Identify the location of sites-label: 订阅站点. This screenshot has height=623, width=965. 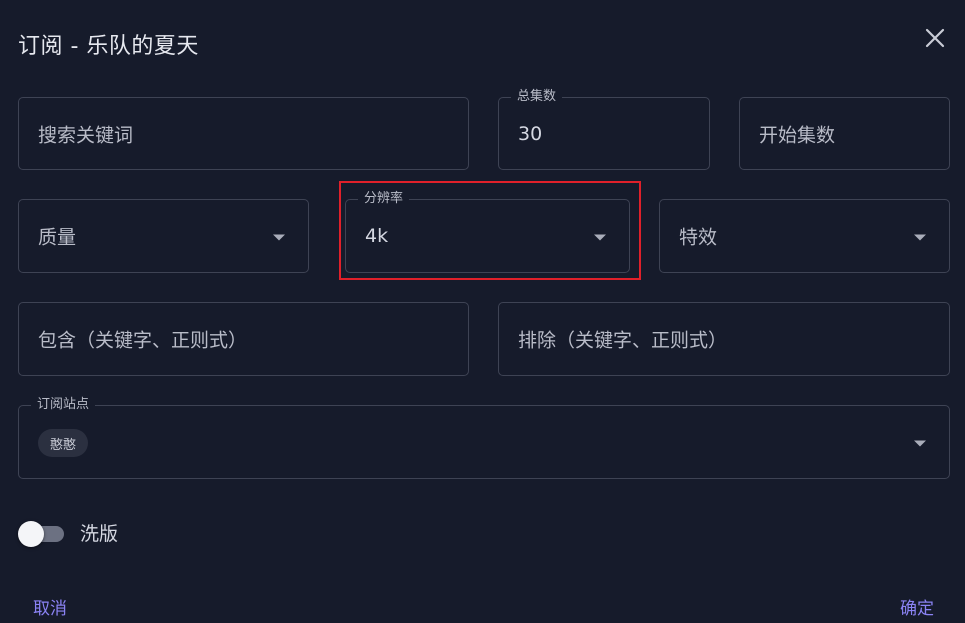
(63, 405).